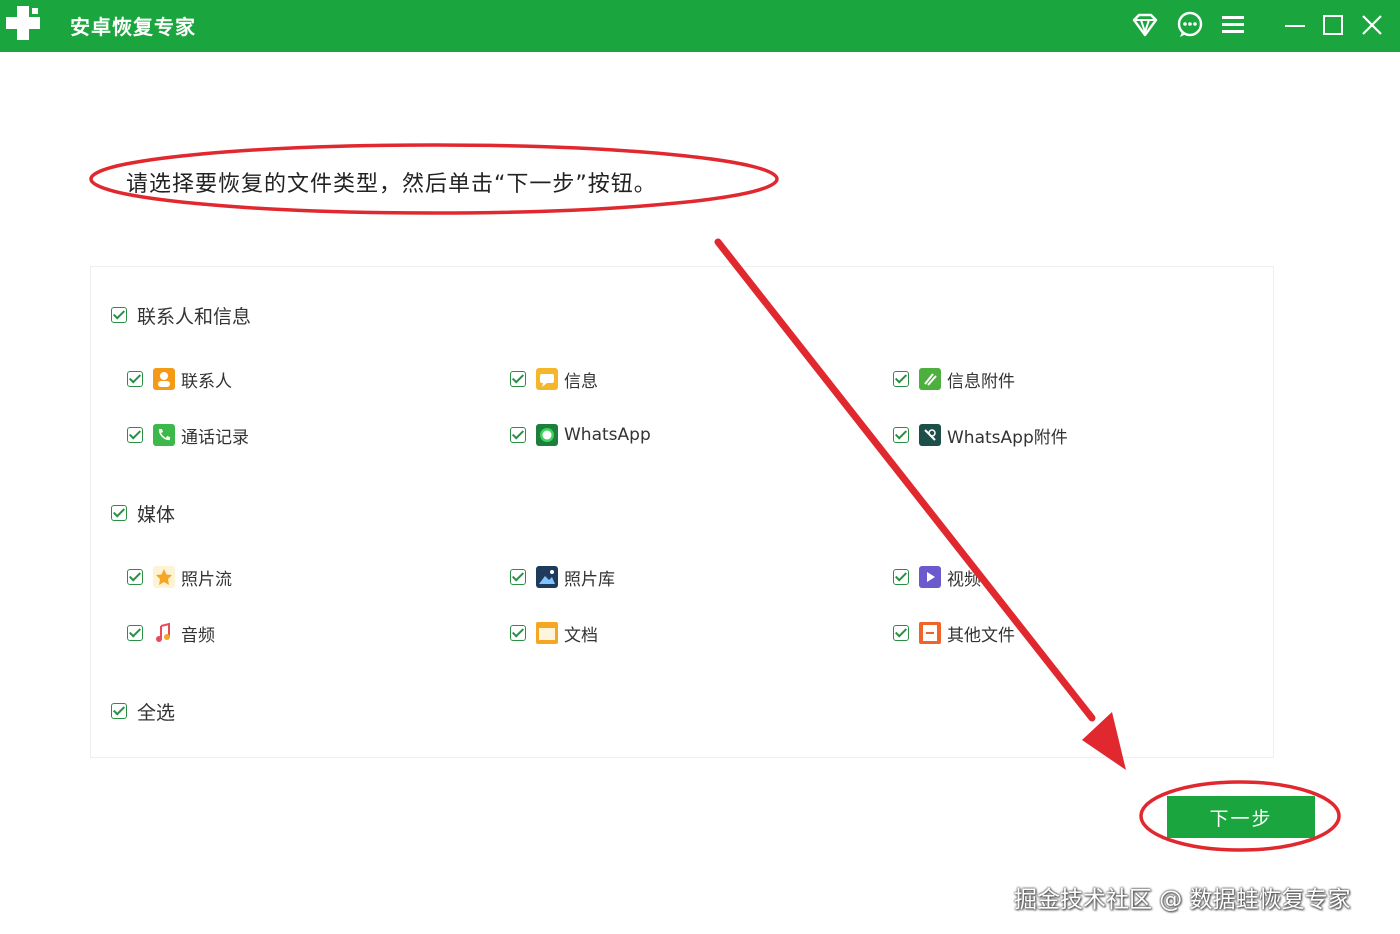 The height and width of the screenshot is (934, 1400). I want to click on item-label: 其他文件, so click(981, 635).